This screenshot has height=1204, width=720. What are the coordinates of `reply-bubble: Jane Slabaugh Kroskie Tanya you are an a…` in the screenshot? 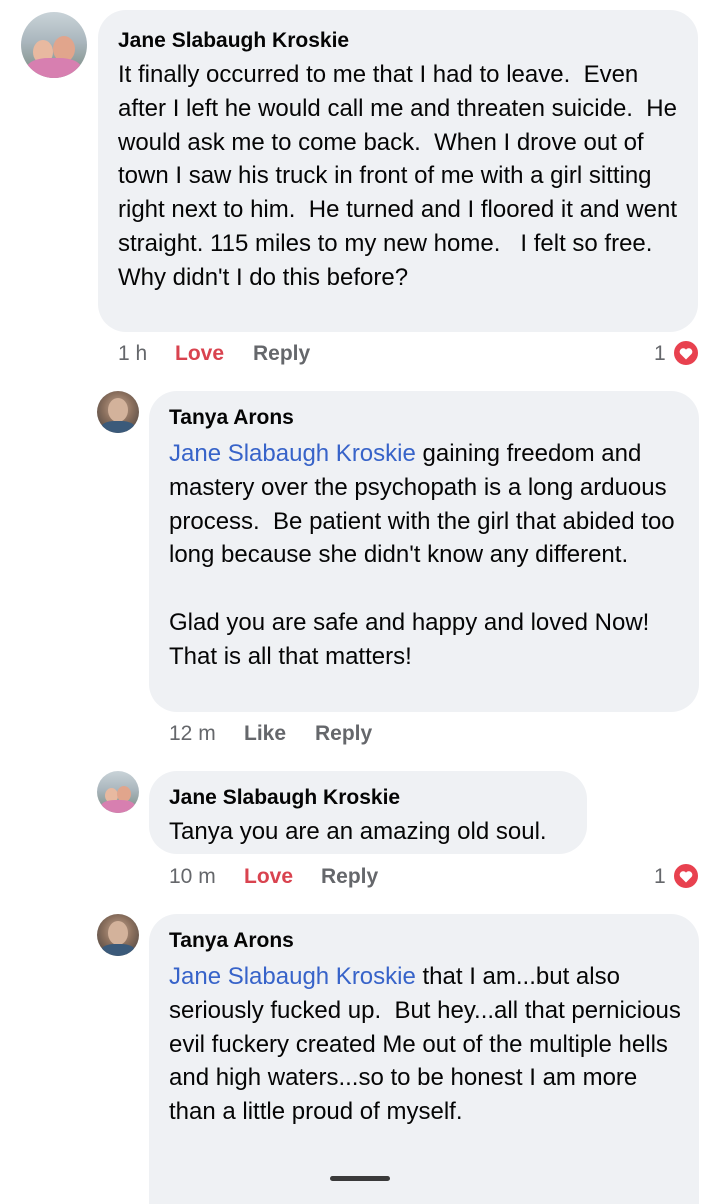 It's located at (368, 812).